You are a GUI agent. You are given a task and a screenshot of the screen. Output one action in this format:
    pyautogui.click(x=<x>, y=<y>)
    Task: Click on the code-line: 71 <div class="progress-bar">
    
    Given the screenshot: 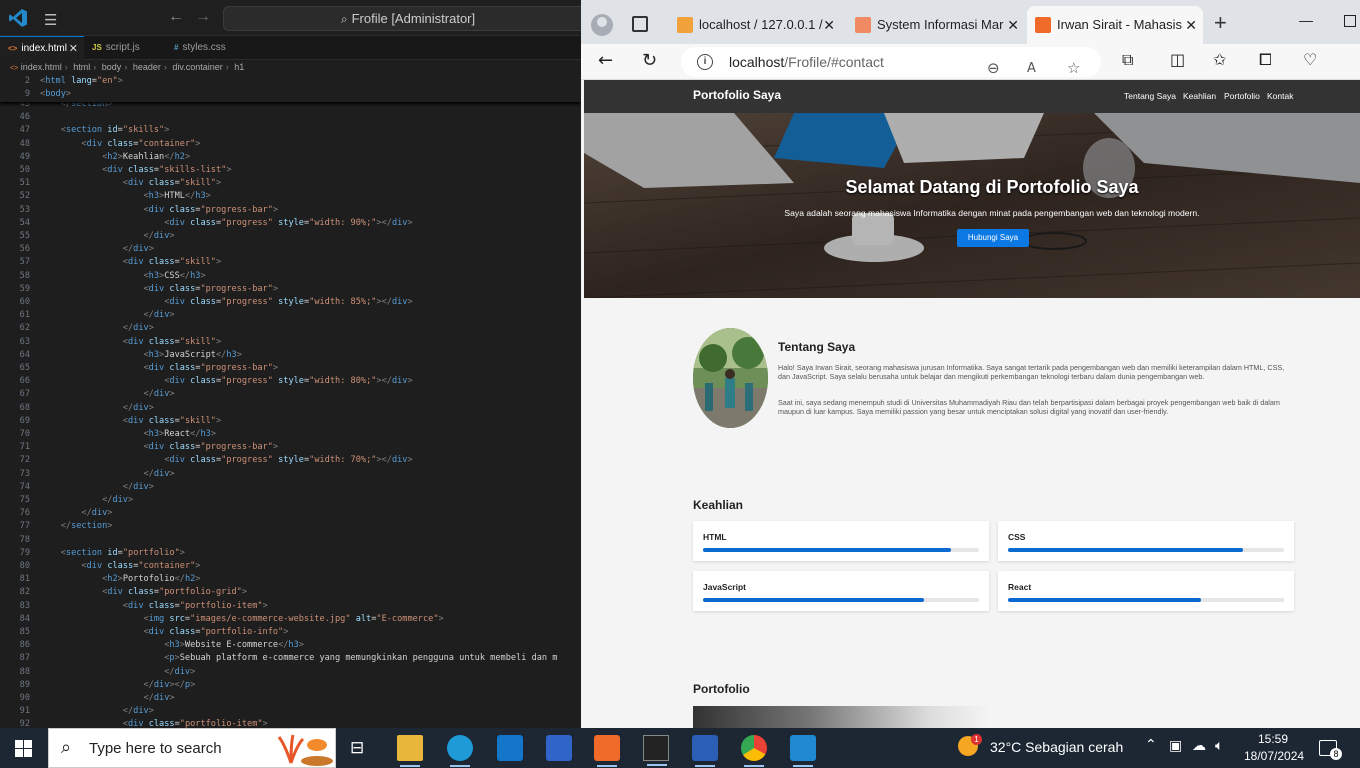 What is the action you would take?
    pyautogui.click(x=290, y=447)
    